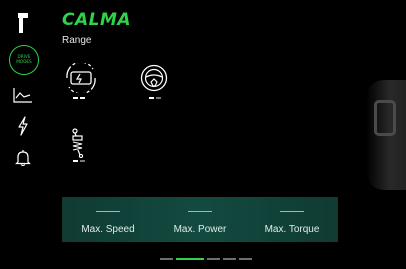 This screenshot has height=269, width=406. What do you see at coordinates (79, 161) in the screenshot?
I see `suspension-mode-indicator` at bounding box center [79, 161].